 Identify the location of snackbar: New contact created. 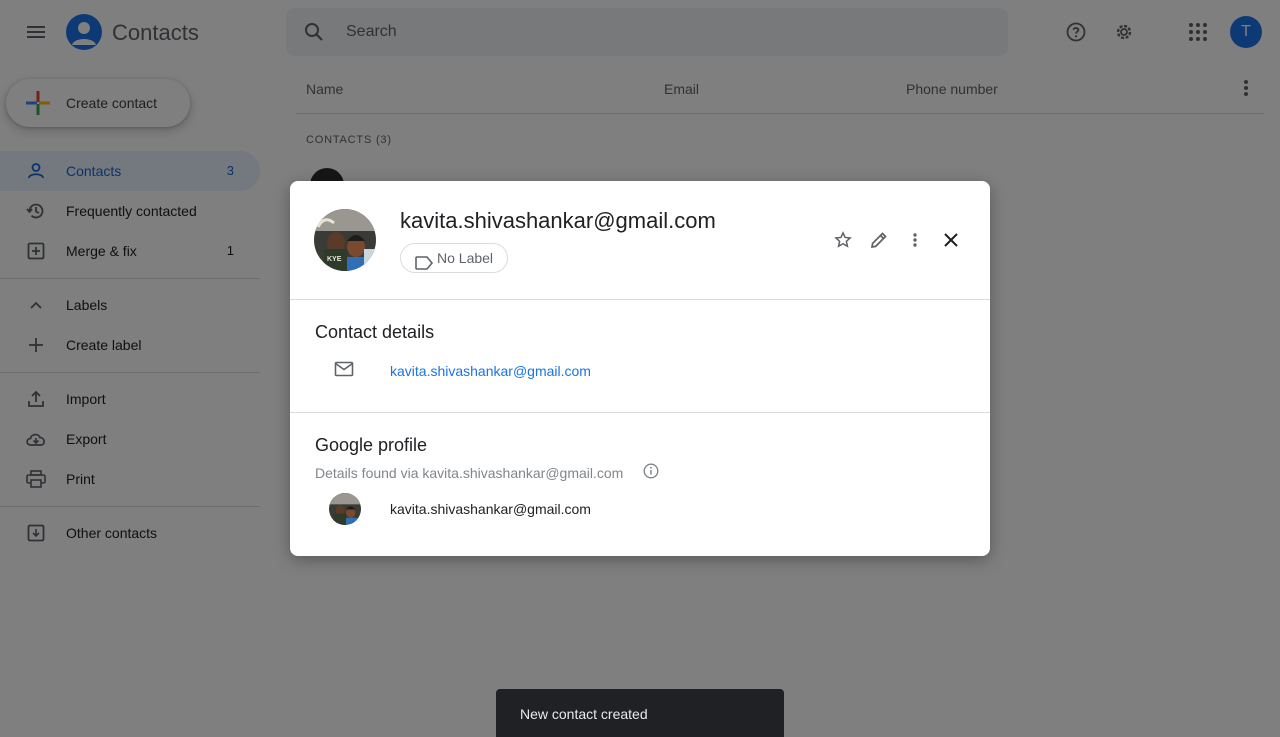
(640, 713).